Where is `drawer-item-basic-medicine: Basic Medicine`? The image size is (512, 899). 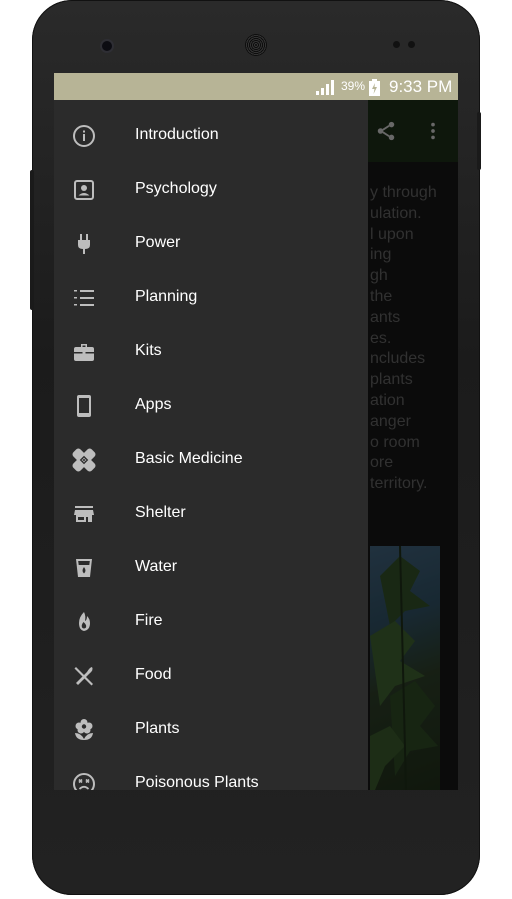 drawer-item-basic-medicine: Basic Medicine is located at coordinates (211, 459).